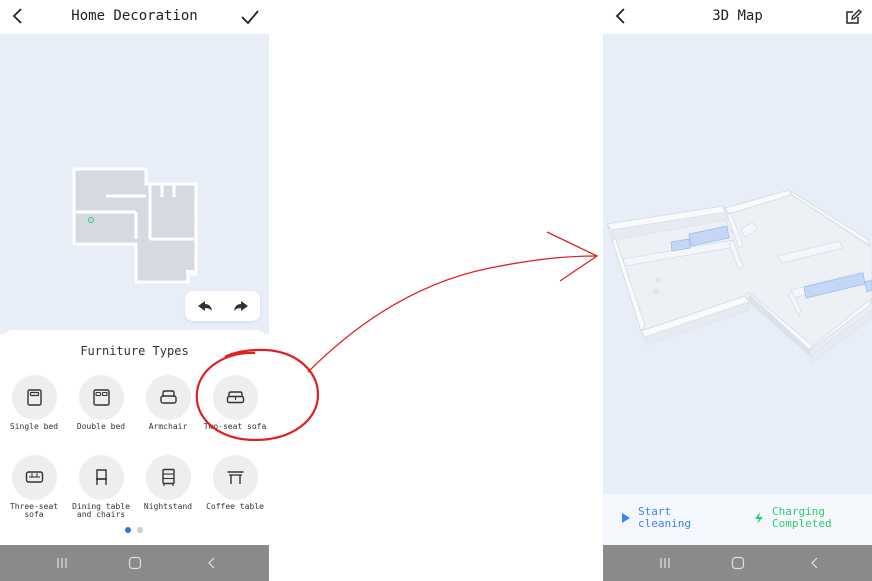  I want to click on 3d-floor-model, so click(739, 277).